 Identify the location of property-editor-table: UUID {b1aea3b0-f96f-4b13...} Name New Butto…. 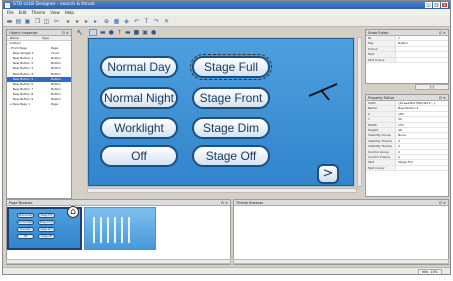
(407, 136).